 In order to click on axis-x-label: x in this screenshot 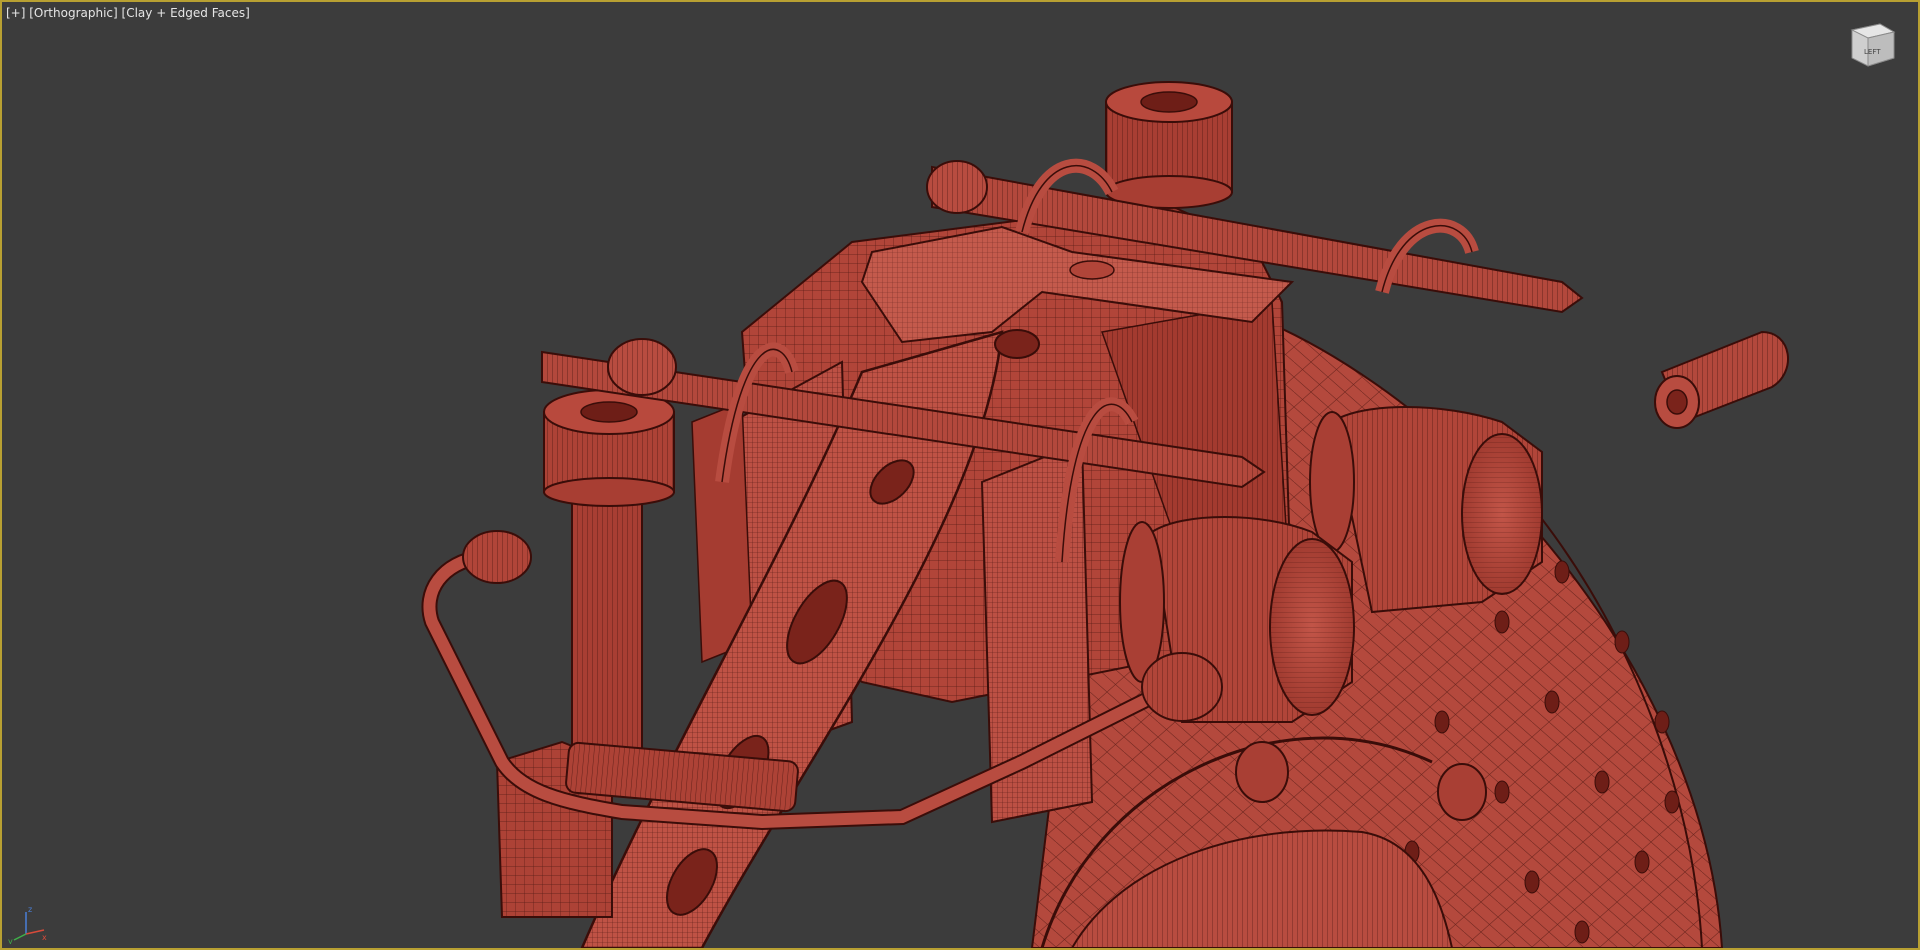, I will do `click(44, 937)`.